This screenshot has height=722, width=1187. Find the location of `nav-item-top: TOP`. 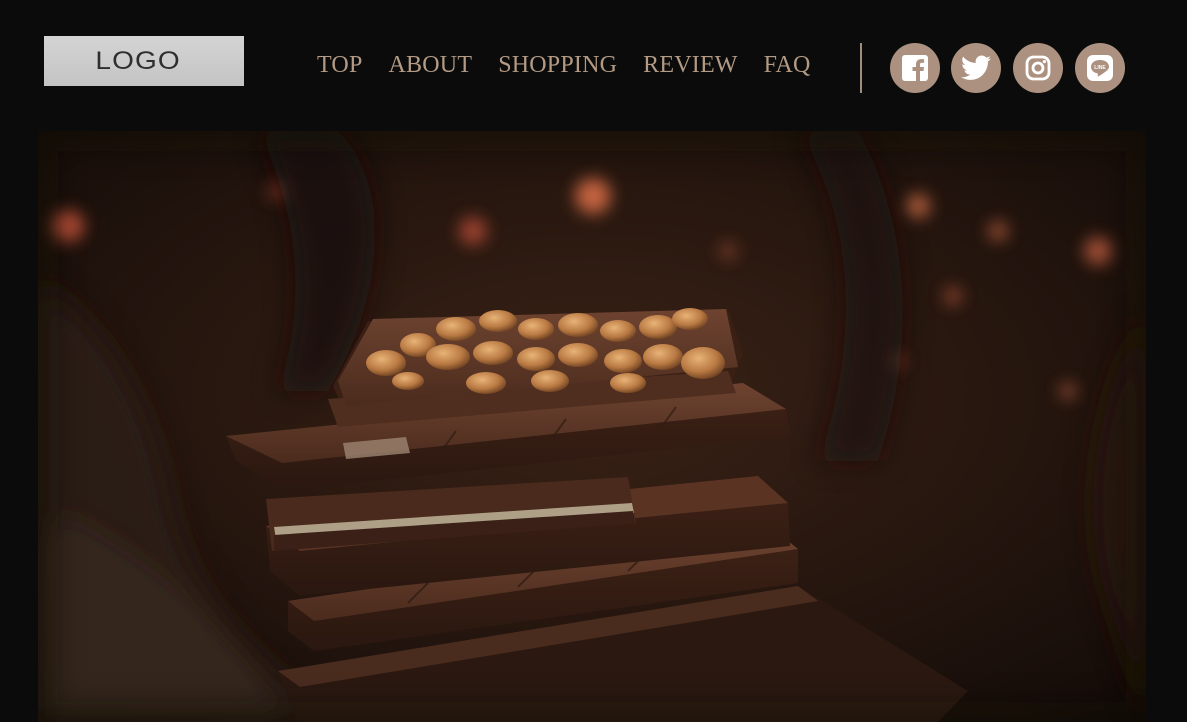

nav-item-top: TOP is located at coordinates (340, 65).